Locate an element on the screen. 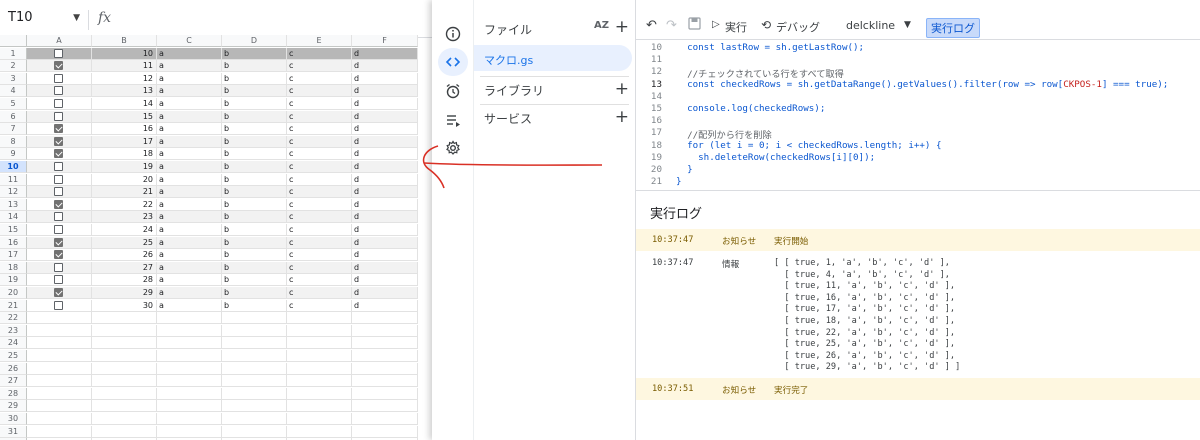  row-number: 2 is located at coordinates (13, 66).